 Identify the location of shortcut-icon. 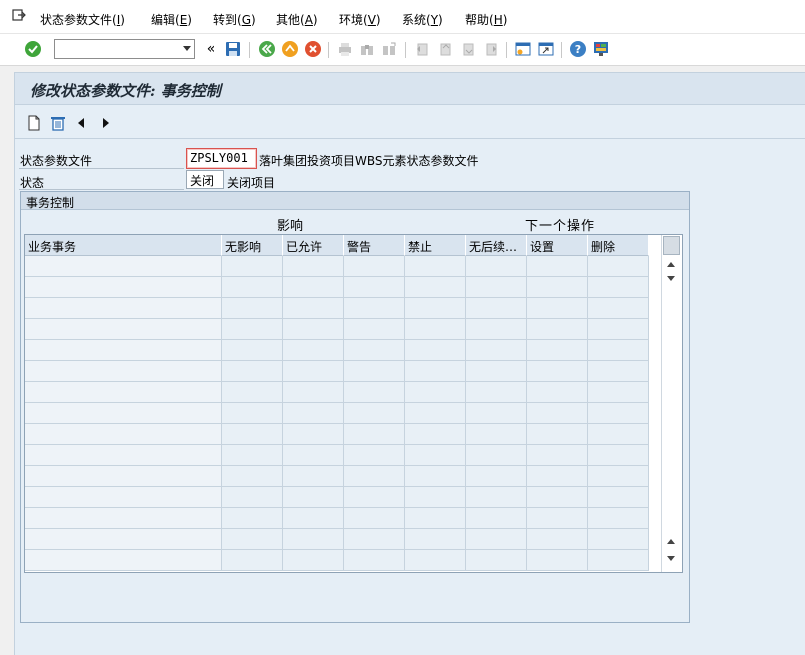
(546, 49).